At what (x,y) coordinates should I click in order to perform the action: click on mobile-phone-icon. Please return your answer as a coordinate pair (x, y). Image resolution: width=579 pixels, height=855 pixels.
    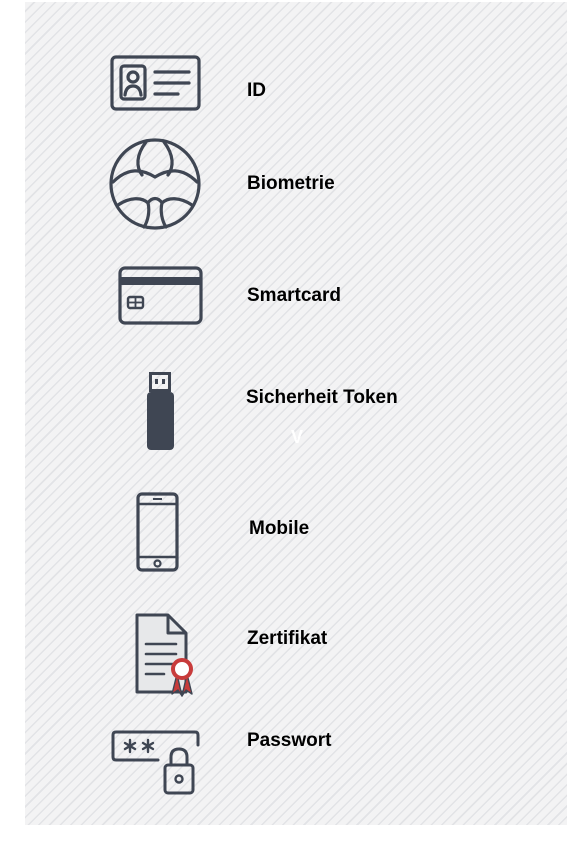
    Looking at the image, I should click on (158, 532).